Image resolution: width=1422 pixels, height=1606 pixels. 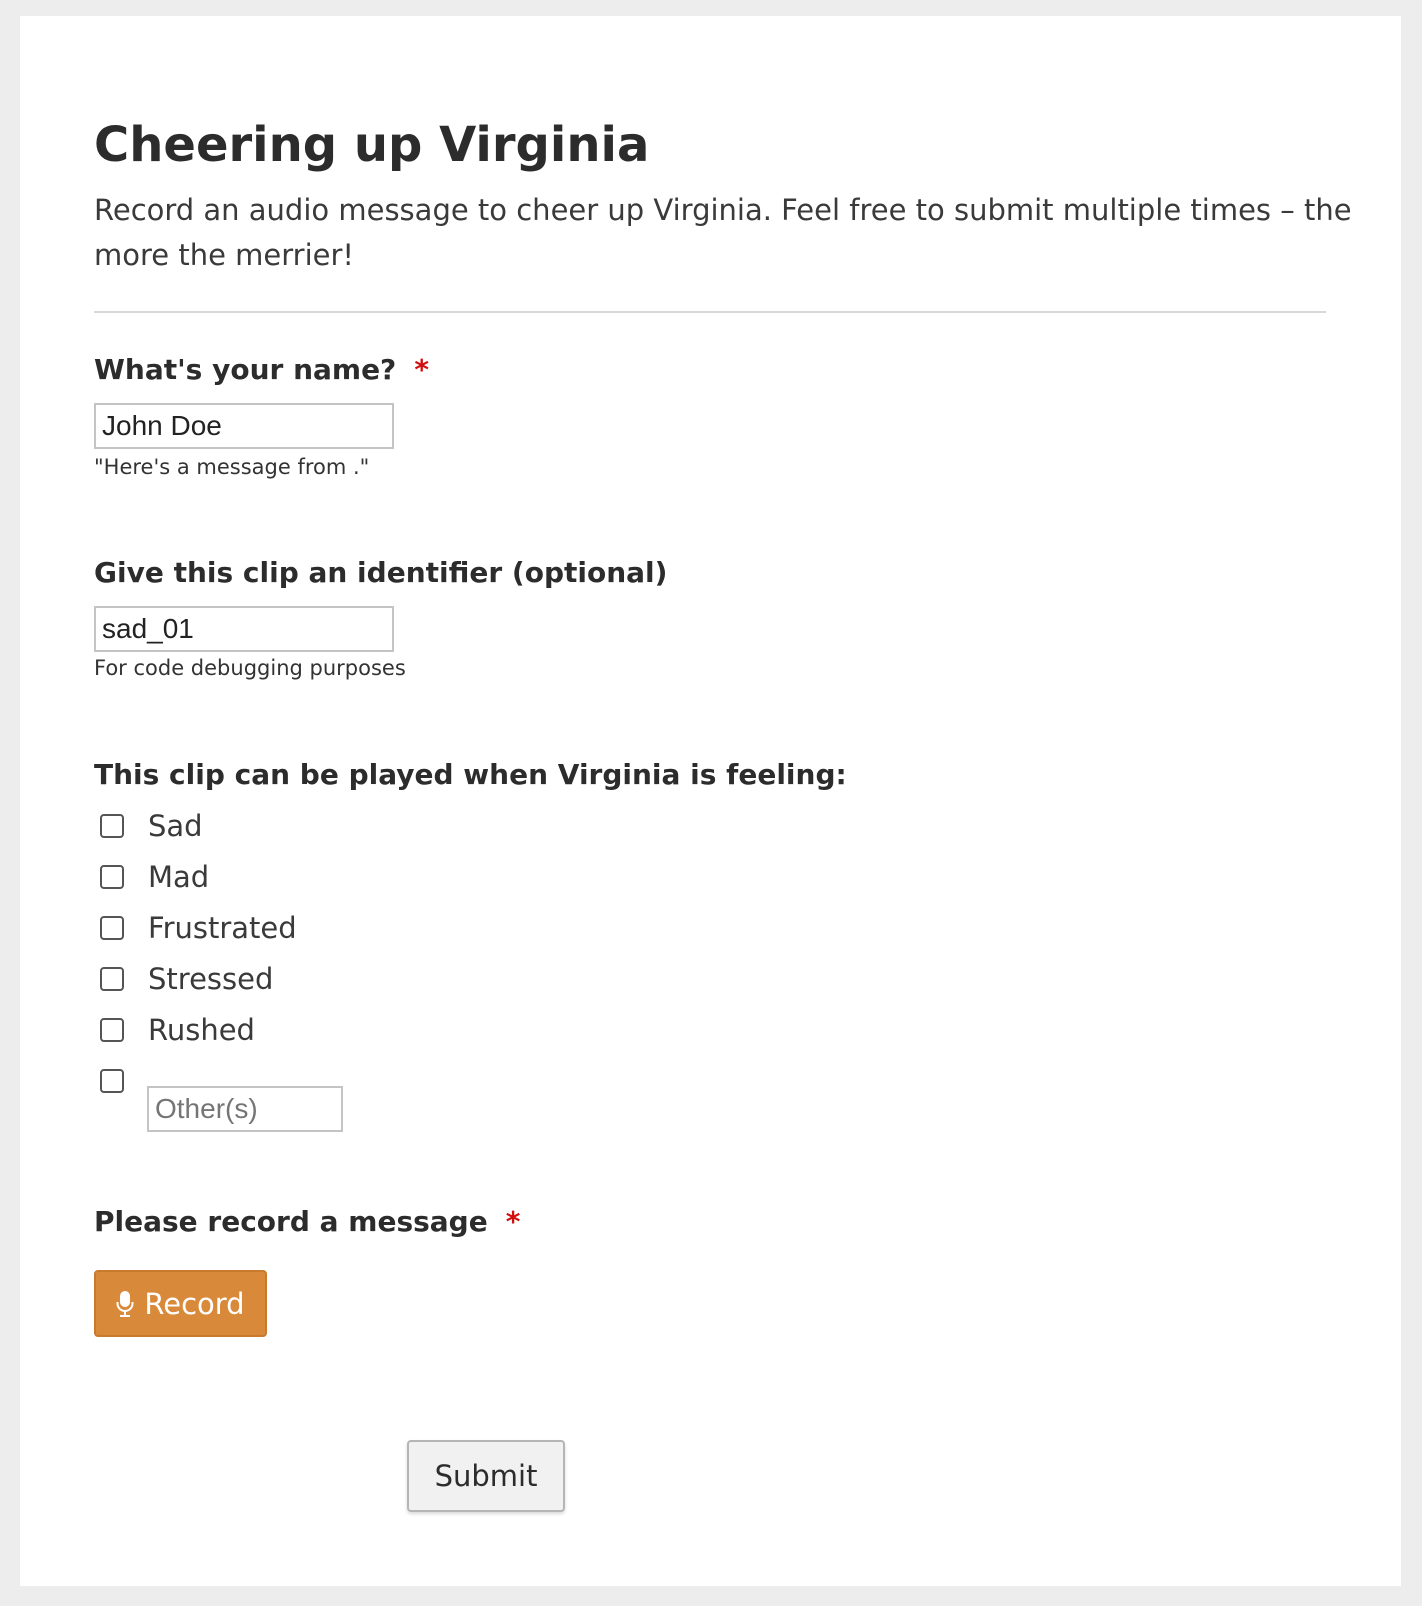 I want to click on feeling-option-stressed: Stressed, so click(x=186, y=979).